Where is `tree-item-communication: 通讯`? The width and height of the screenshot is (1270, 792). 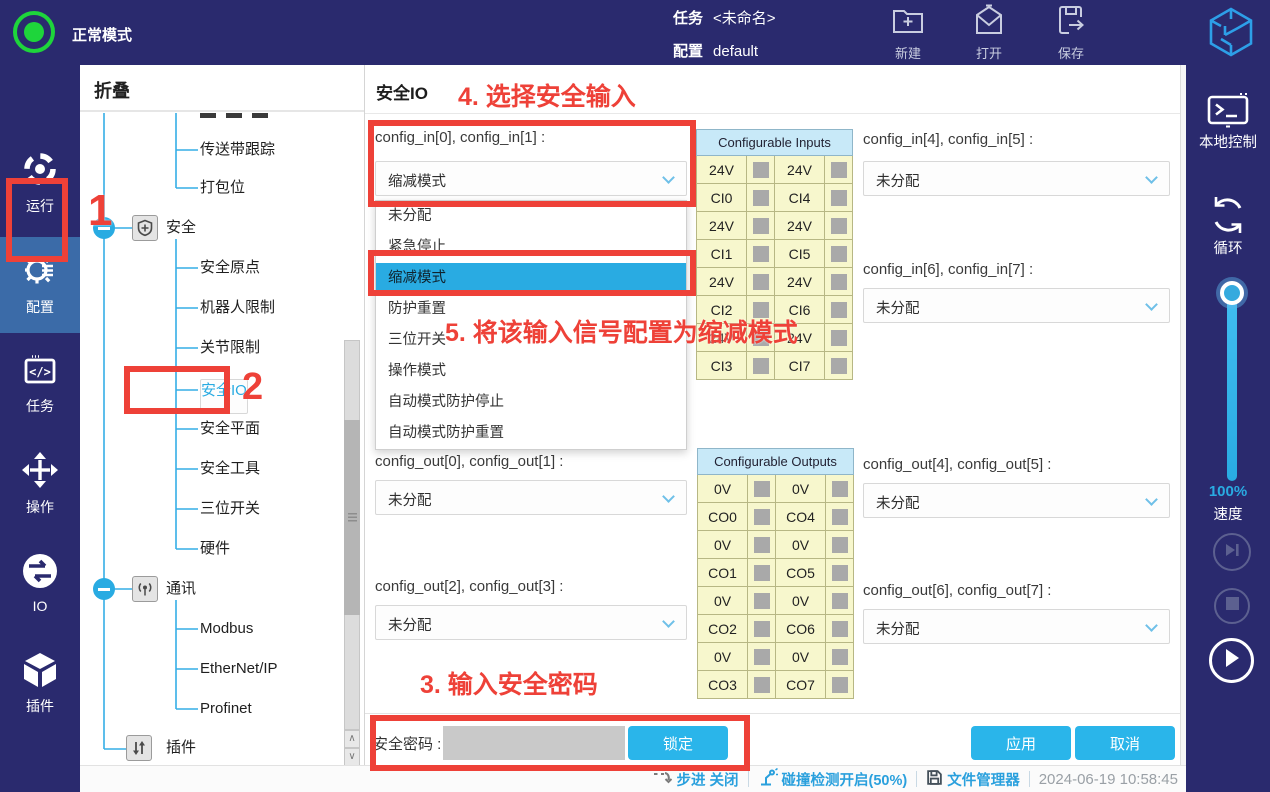
tree-item-communication: 通讯 is located at coordinates (181, 589).